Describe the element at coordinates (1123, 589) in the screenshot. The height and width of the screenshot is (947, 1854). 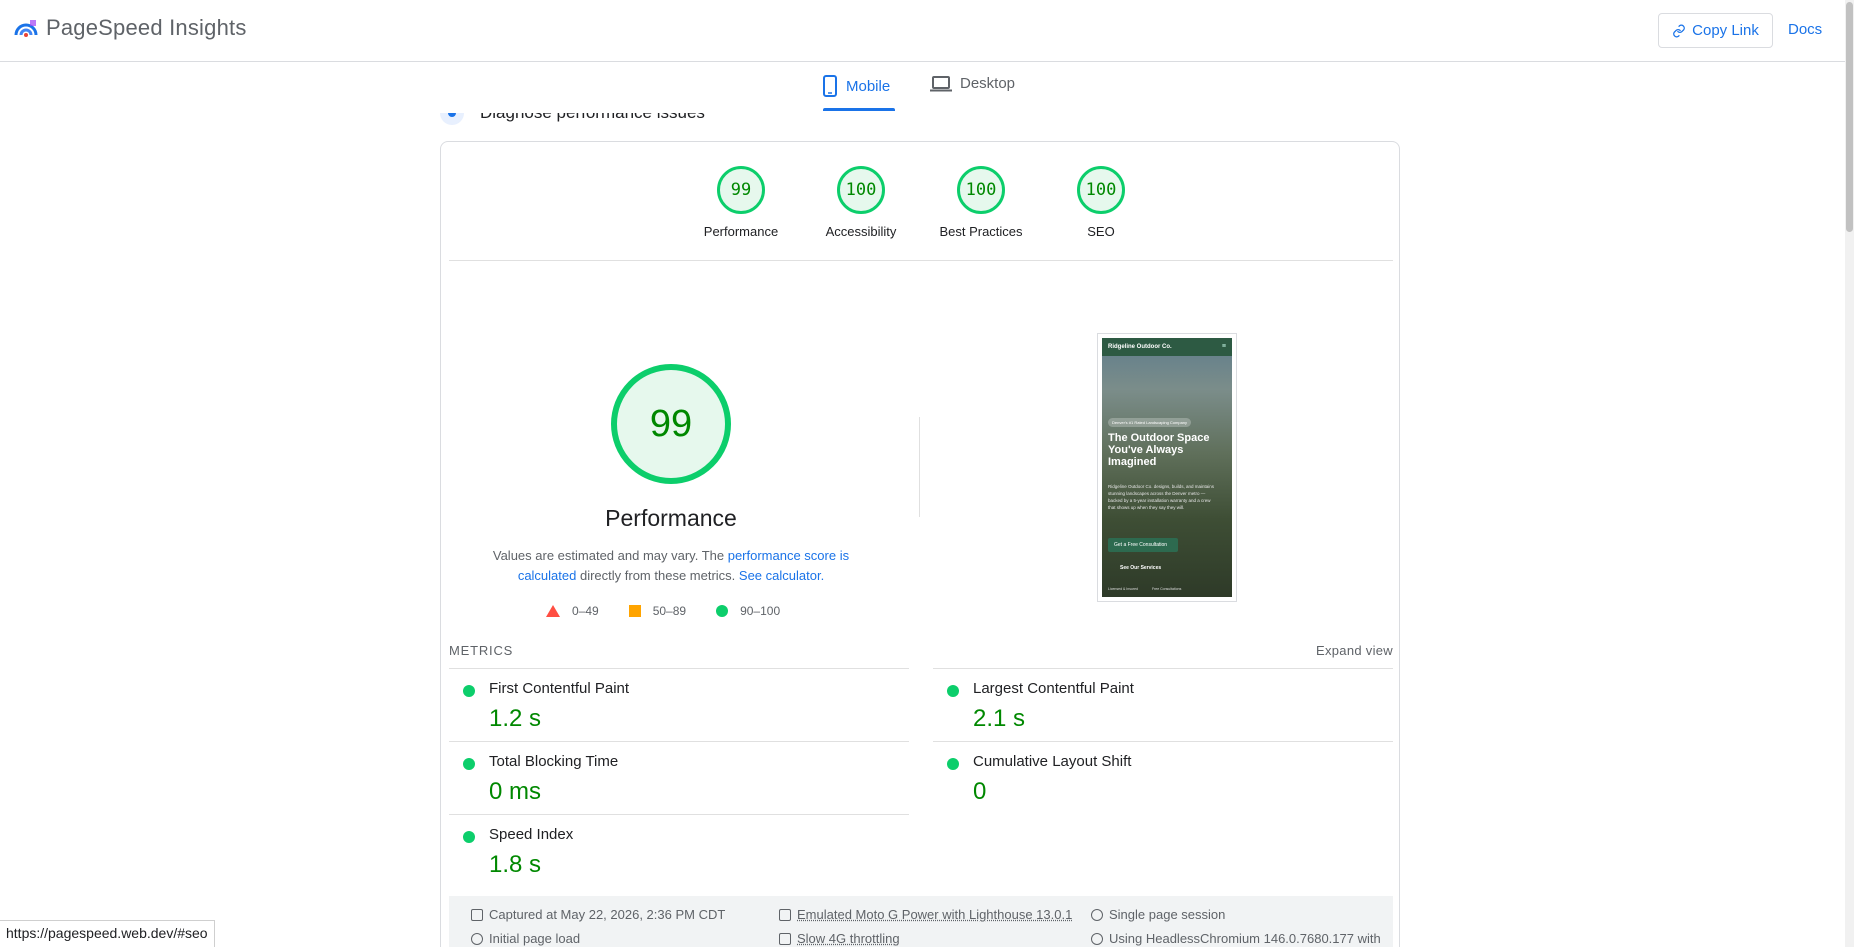
I see `shot-foot-left: Licensed & Insured` at that location.